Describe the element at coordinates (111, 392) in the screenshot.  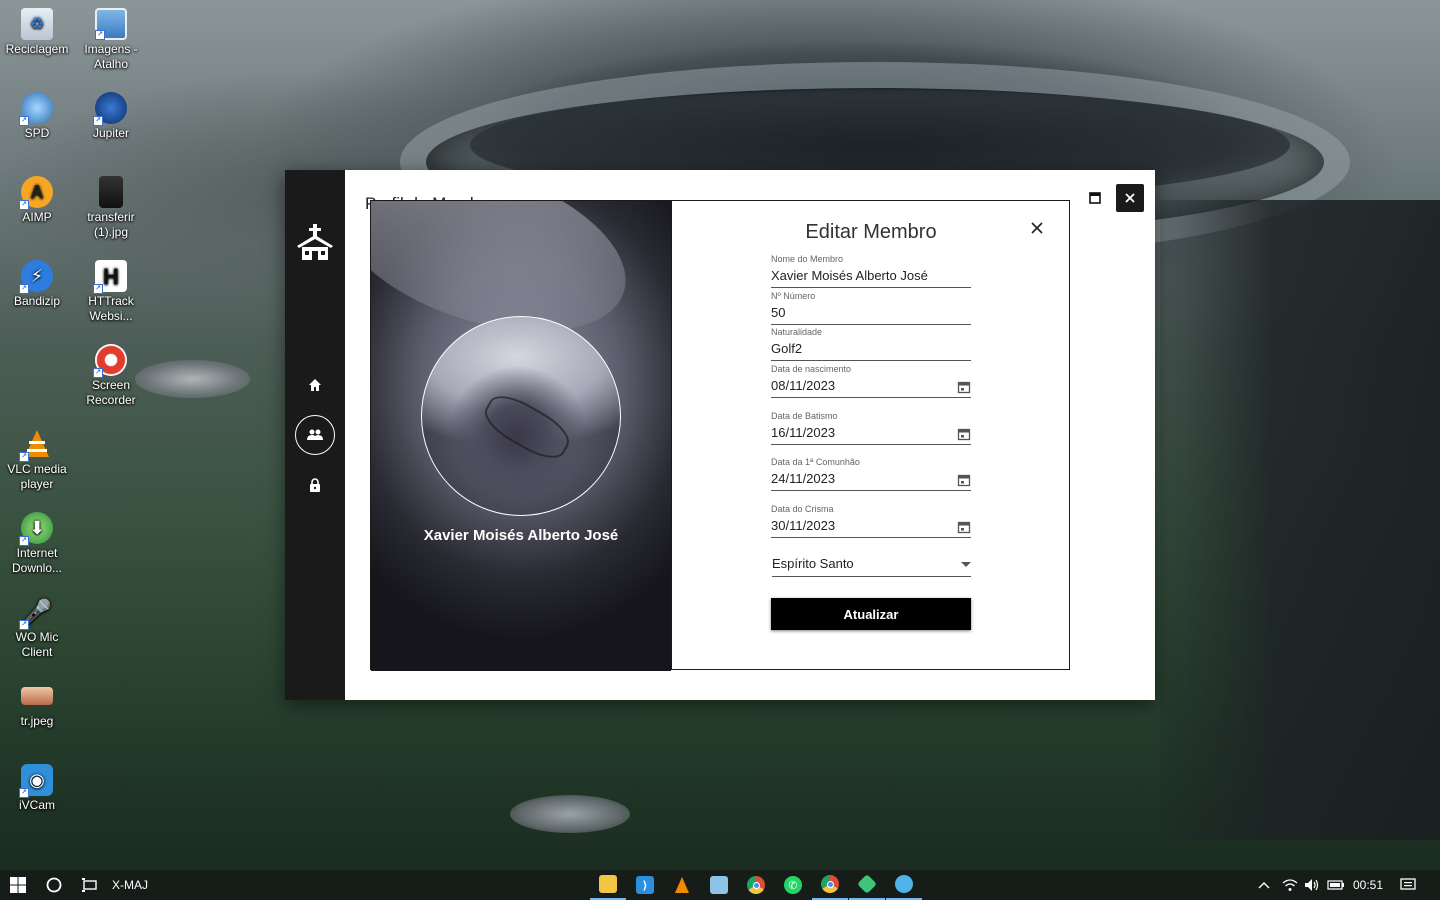
I see `desktop-icon-label: Screen Recorder` at that location.